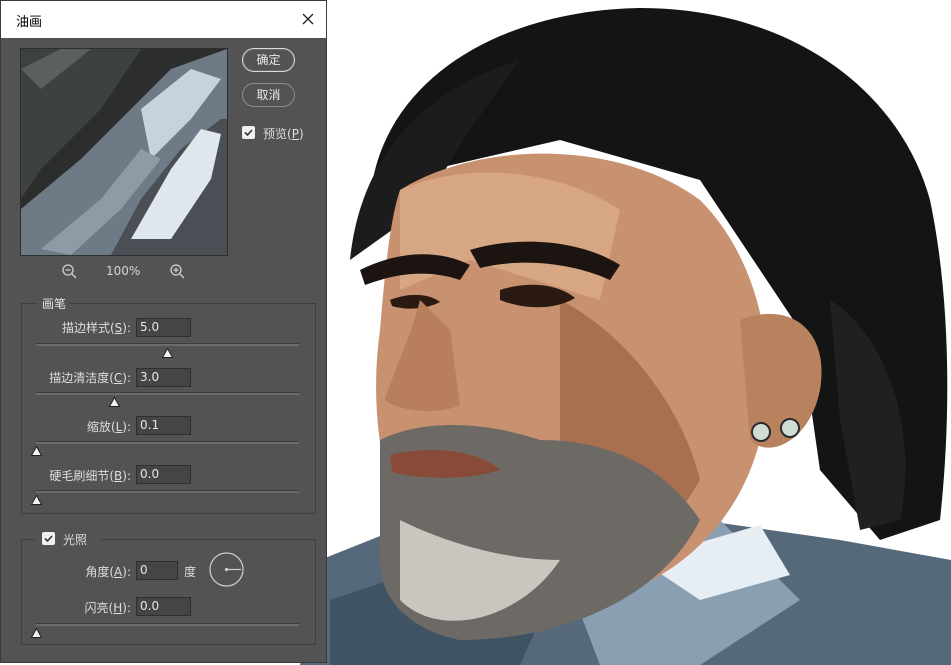 This screenshot has width=951, height=665. Describe the element at coordinates (167, 393) in the screenshot. I see `stroke-cleanliness-slider` at that location.